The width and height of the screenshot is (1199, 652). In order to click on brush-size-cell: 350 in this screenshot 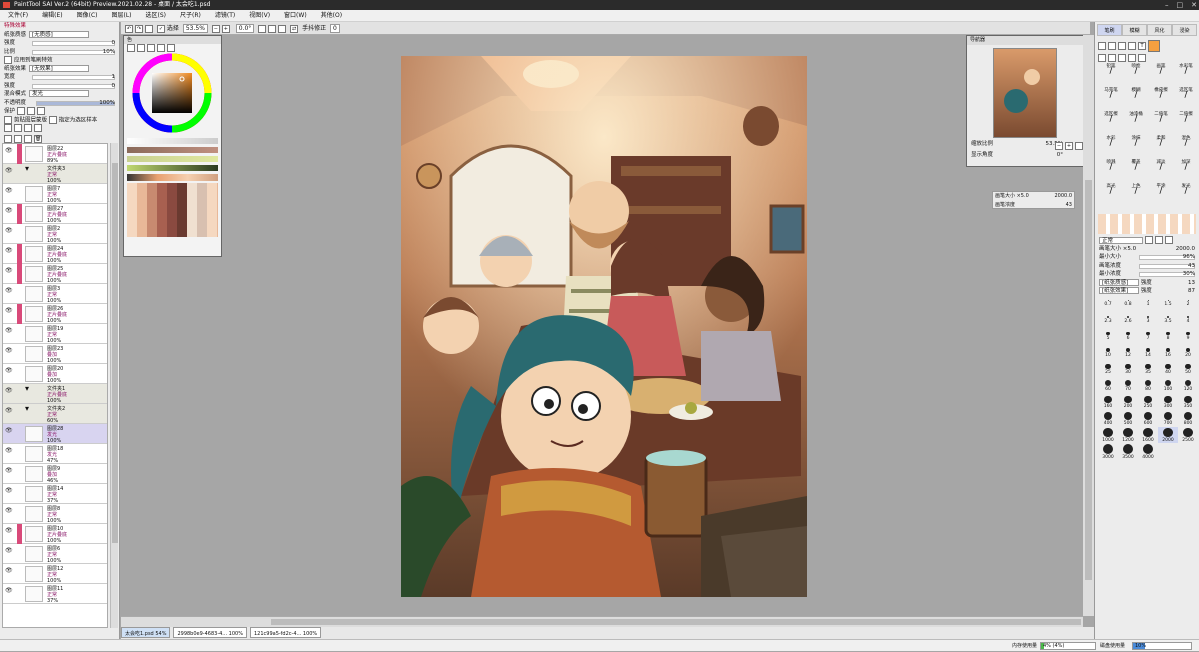, I will do `click(1188, 403)`.